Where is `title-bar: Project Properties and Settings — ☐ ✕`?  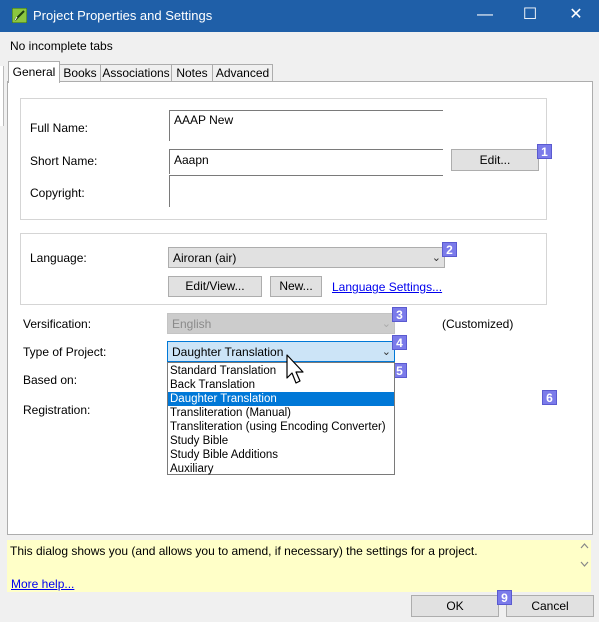 title-bar: Project Properties and Settings — ☐ ✕ is located at coordinates (299, 16).